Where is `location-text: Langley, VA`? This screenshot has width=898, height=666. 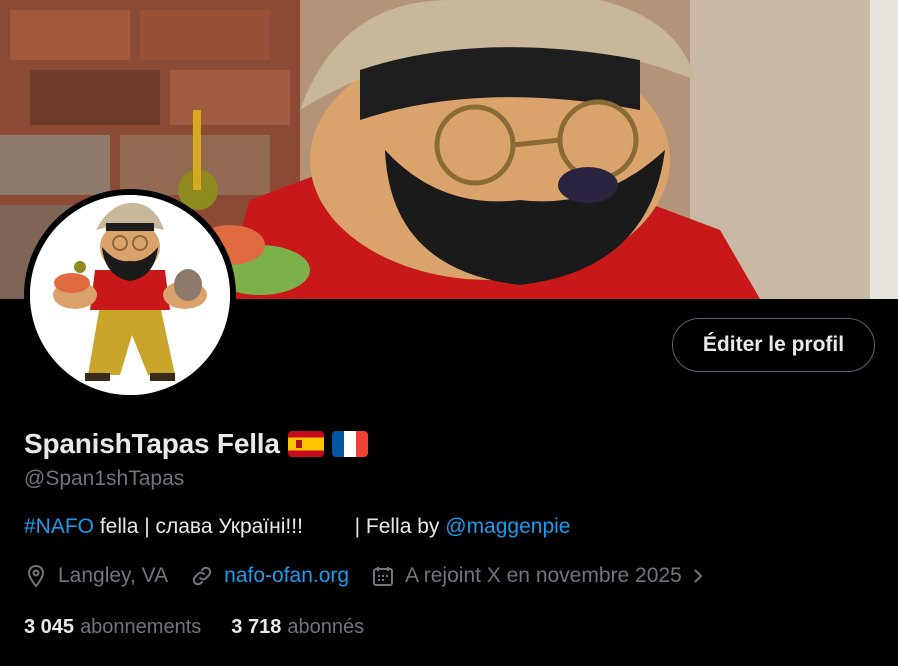
location-text: Langley, VA is located at coordinates (113, 575).